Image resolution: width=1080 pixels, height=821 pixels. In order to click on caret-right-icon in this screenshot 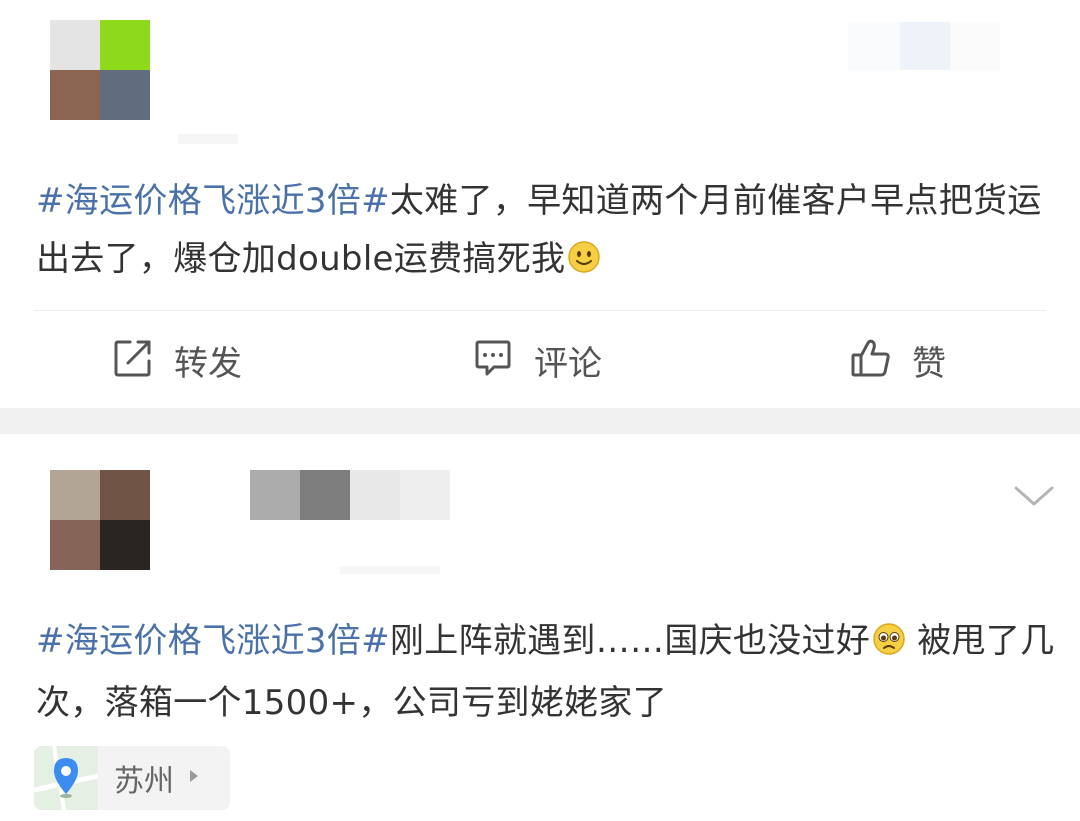, I will do `click(194, 778)`.